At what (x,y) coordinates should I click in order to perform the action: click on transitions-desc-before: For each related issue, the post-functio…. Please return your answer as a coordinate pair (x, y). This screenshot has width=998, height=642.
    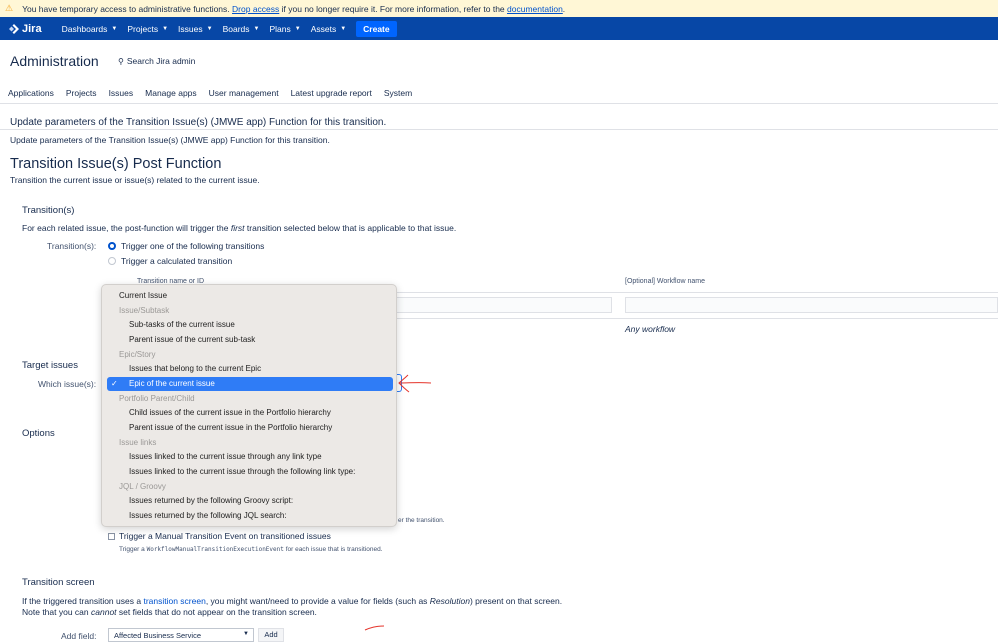
    Looking at the image, I should click on (125, 228).